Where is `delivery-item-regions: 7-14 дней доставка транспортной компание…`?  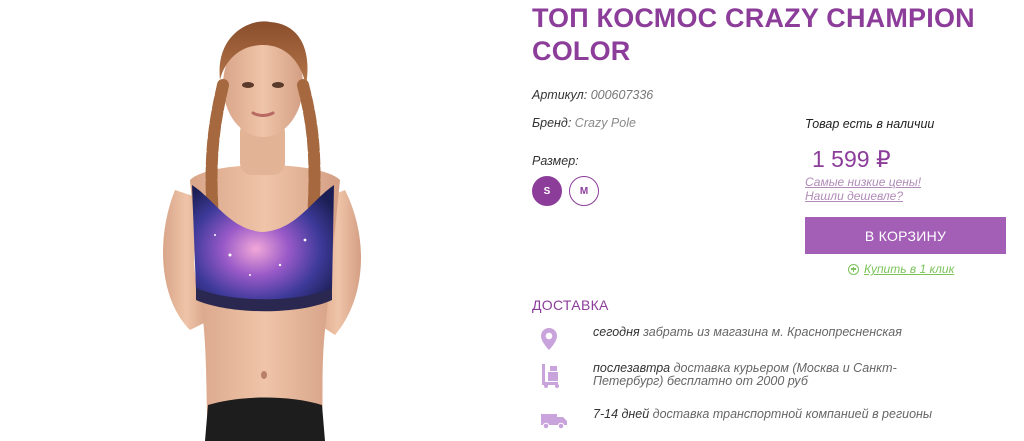
delivery-item-regions: 7-14 дней доставка транспортной компание… is located at coordinates (736, 421).